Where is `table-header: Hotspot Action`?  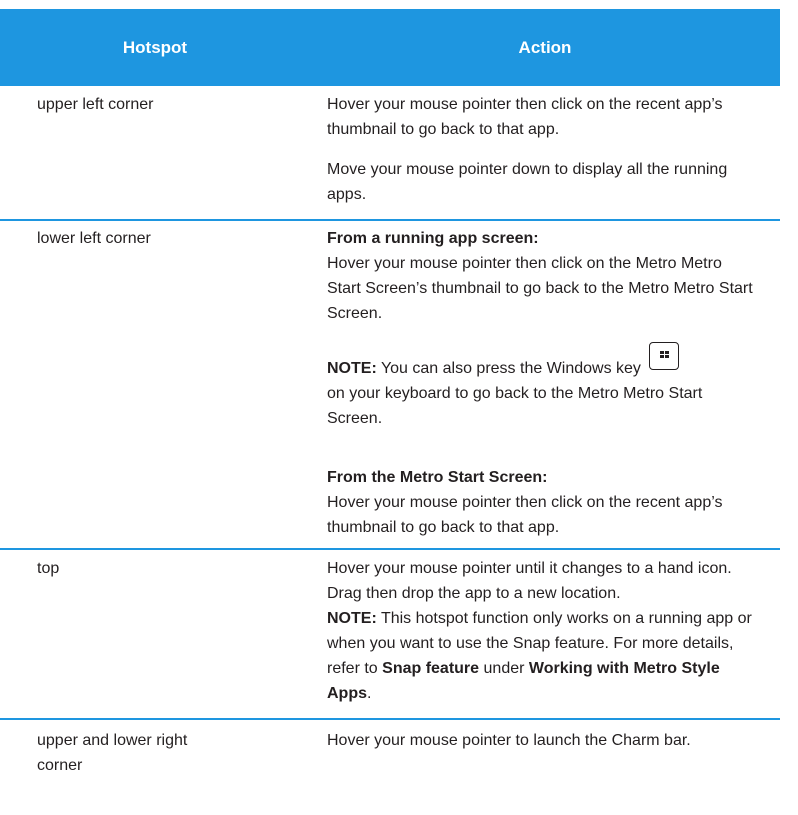
table-header: Hotspot Action is located at coordinates (390, 47).